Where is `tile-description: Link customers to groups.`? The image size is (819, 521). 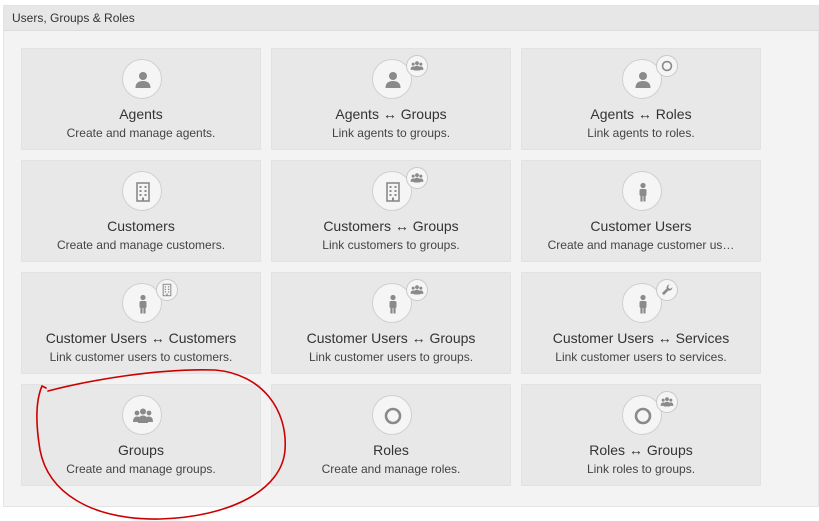
tile-description: Link customers to groups. is located at coordinates (391, 245).